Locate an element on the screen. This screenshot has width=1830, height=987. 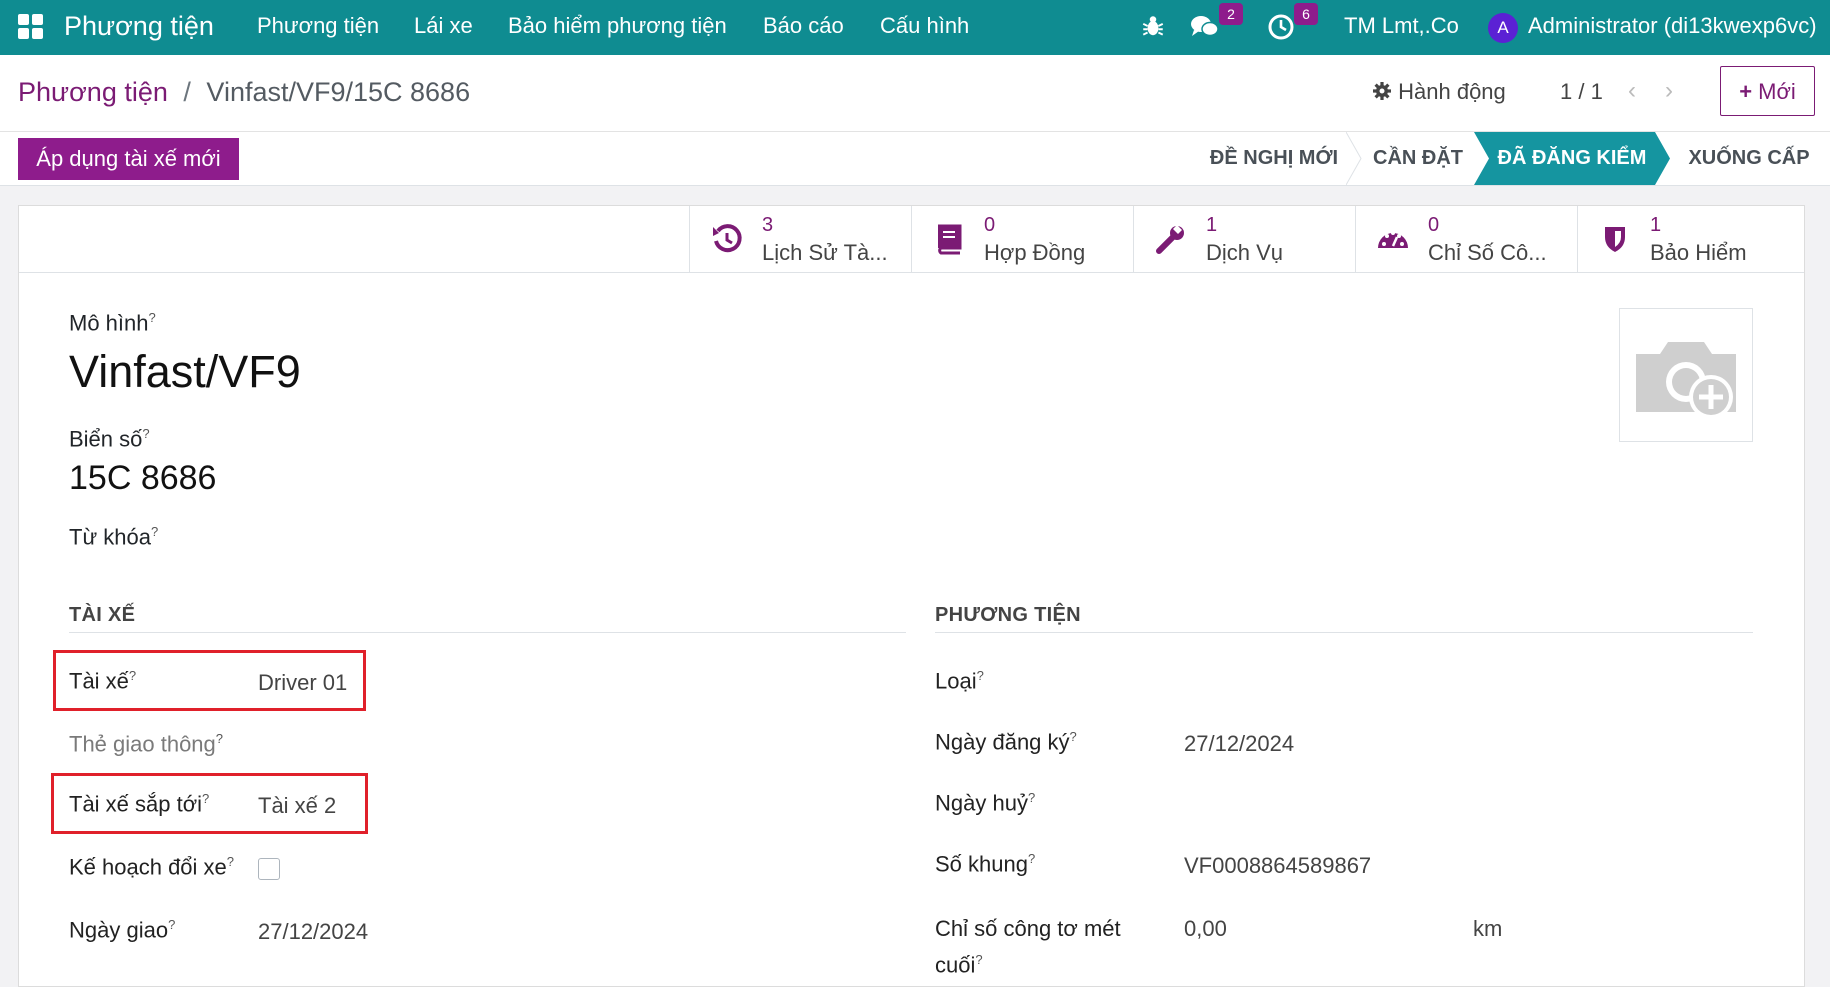
vehicle-image is located at coordinates (1686, 375).